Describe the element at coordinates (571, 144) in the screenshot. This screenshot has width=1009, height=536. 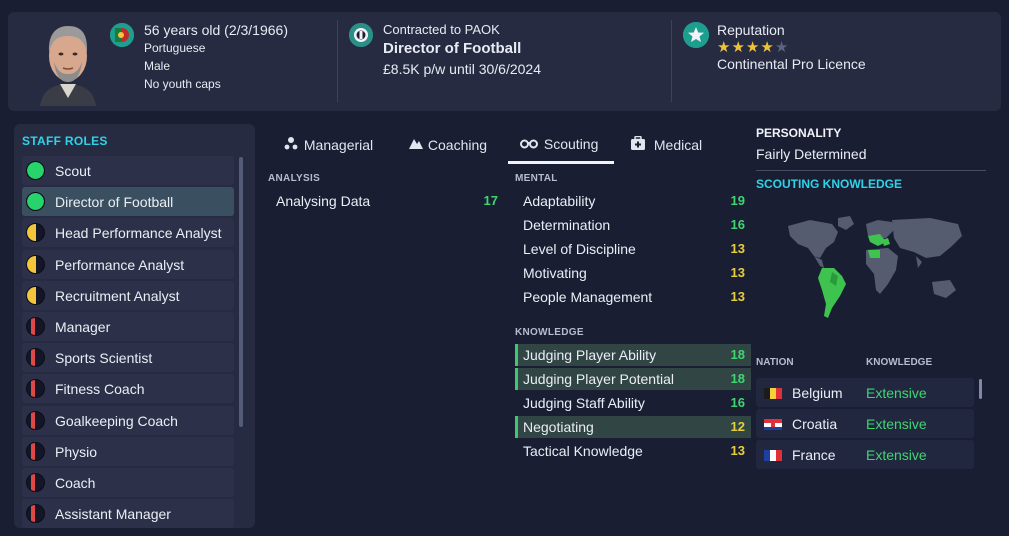
I see `tab-label: Scouting` at that location.